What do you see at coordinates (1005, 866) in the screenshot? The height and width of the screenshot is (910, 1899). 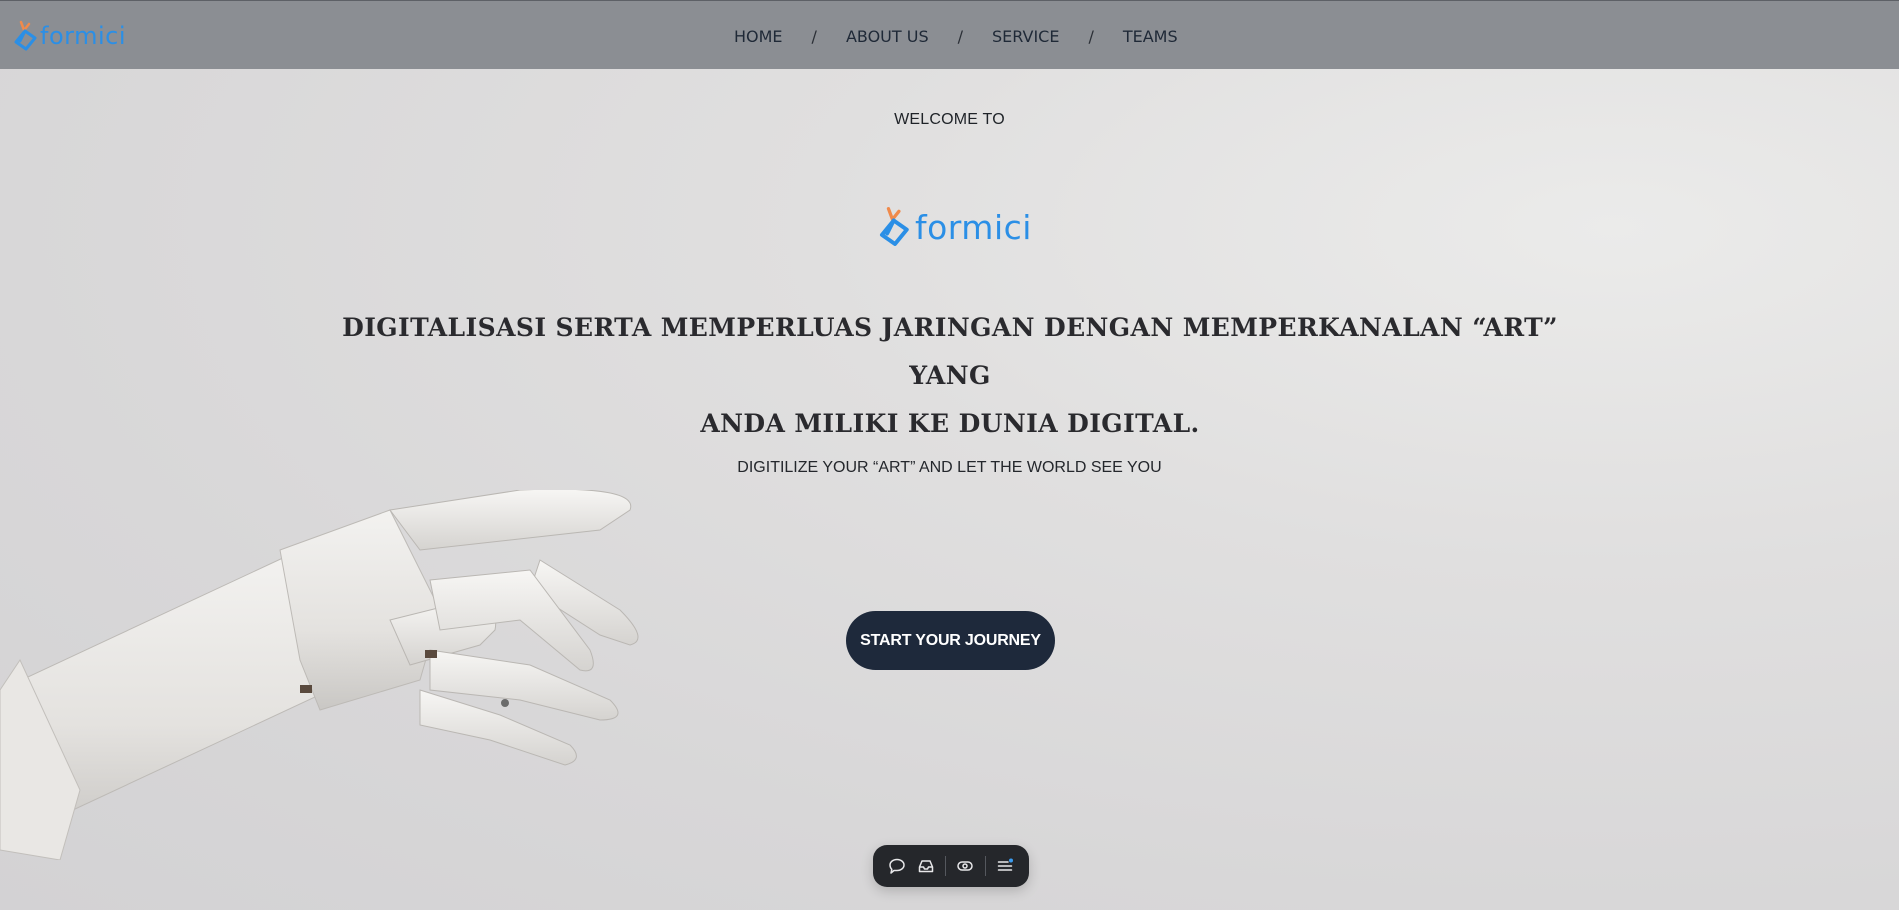 I see `menu-icon` at bounding box center [1005, 866].